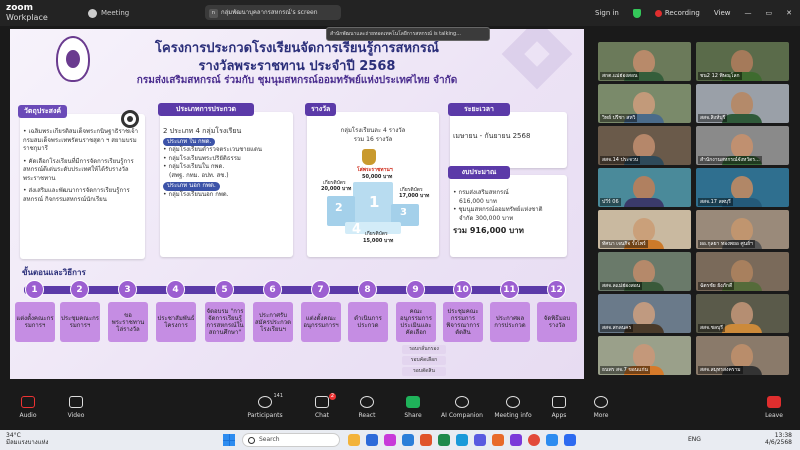 Image resolution: width=800 pixels, height=450 pixels. Describe the element at coordinates (769, 13) in the screenshot. I see `maximize-icon: ▭` at that location.